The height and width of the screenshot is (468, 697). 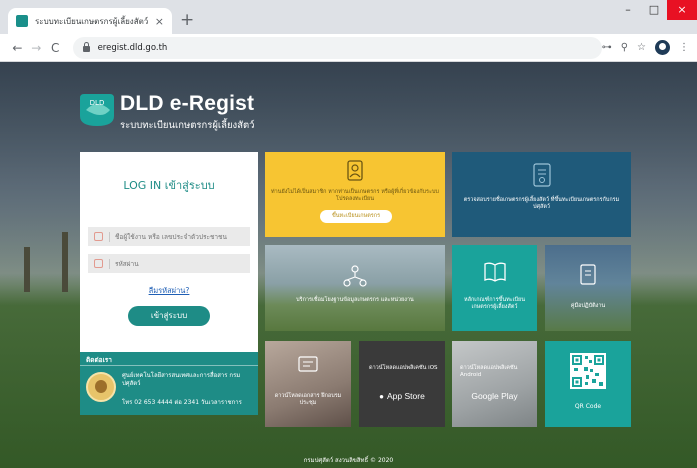 I want to click on tab-title: ระบบทะเบียนเกษตรกรผู้เลี้ยงสัตว์, so click(x=92, y=21).